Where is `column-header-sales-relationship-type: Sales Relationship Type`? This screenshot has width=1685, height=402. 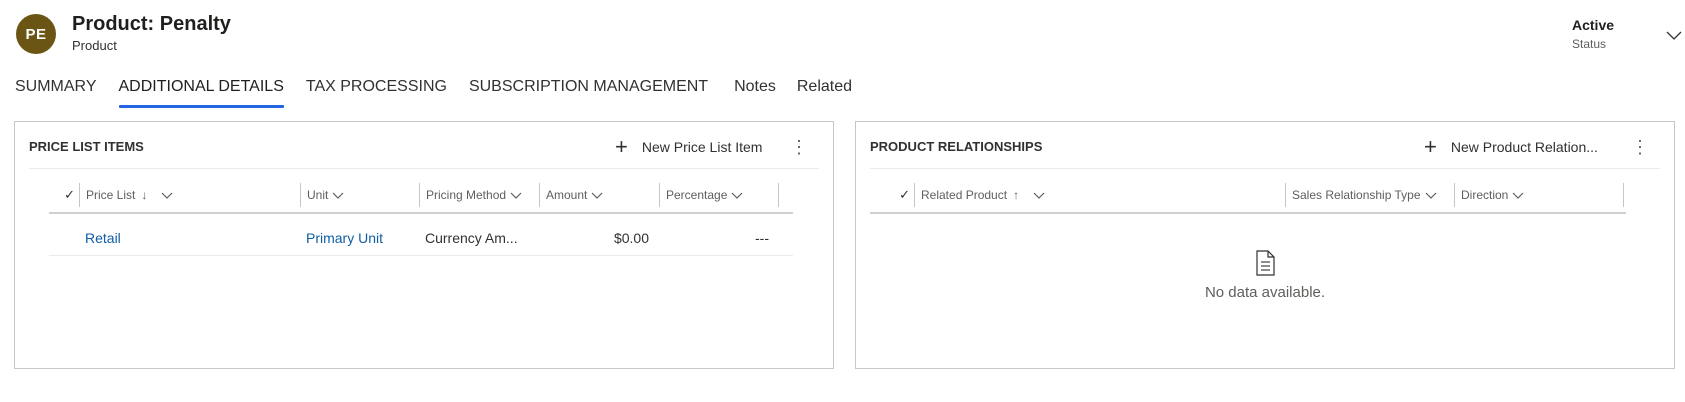
column-header-sales-relationship-type: Sales Relationship Type is located at coordinates (1369, 195).